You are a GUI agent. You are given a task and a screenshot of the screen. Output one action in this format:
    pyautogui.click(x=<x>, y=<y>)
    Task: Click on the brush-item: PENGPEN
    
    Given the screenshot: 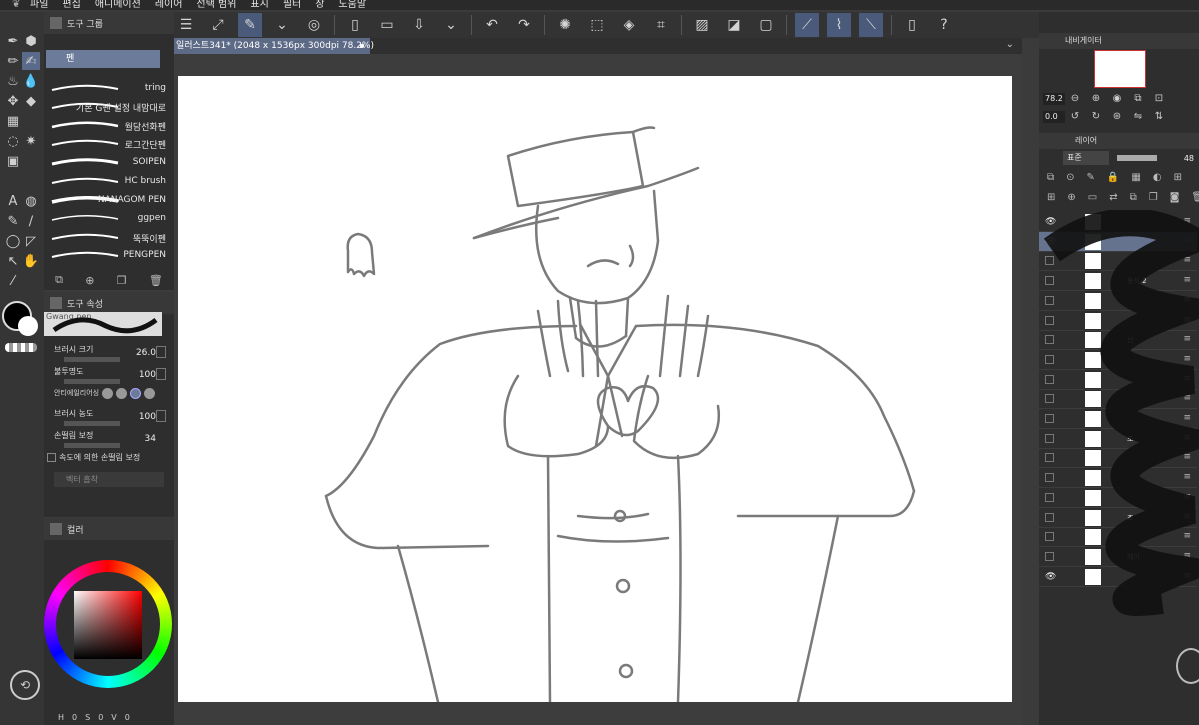 What is the action you would take?
    pyautogui.click(x=106, y=256)
    